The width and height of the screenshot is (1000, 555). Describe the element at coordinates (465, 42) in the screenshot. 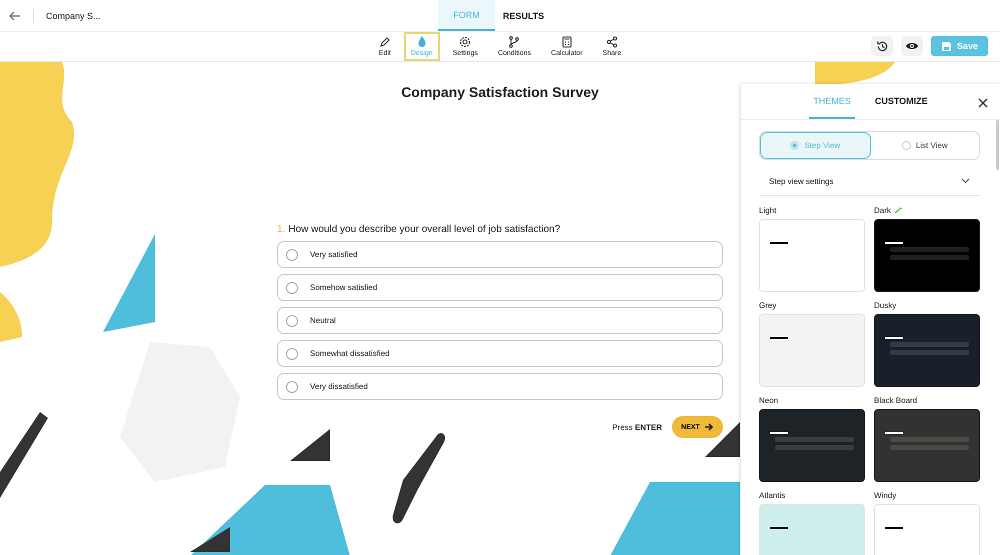

I see `settings-icon` at that location.